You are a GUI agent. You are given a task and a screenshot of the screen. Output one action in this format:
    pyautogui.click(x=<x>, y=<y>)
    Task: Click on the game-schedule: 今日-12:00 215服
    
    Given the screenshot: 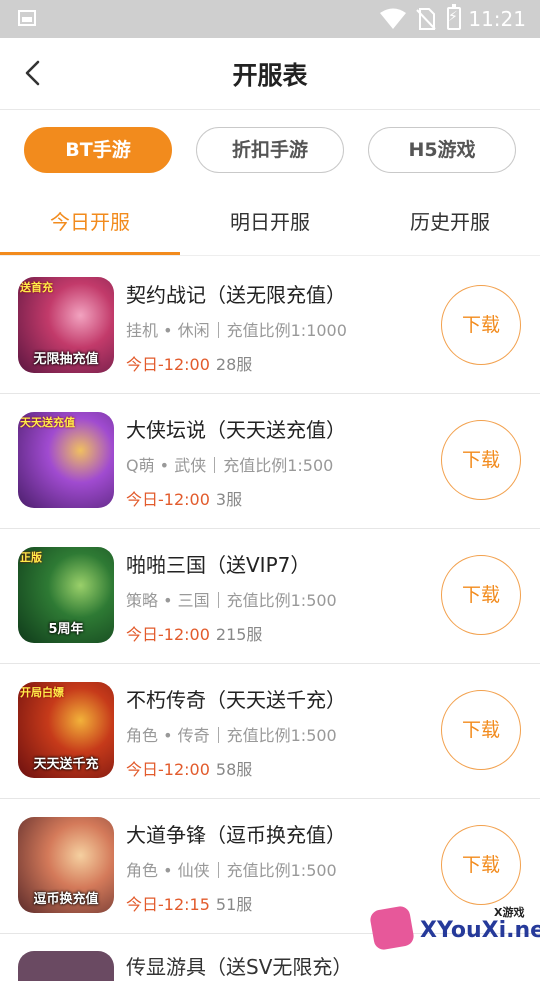 What is the action you would take?
    pyautogui.click(x=194, y=633)
    